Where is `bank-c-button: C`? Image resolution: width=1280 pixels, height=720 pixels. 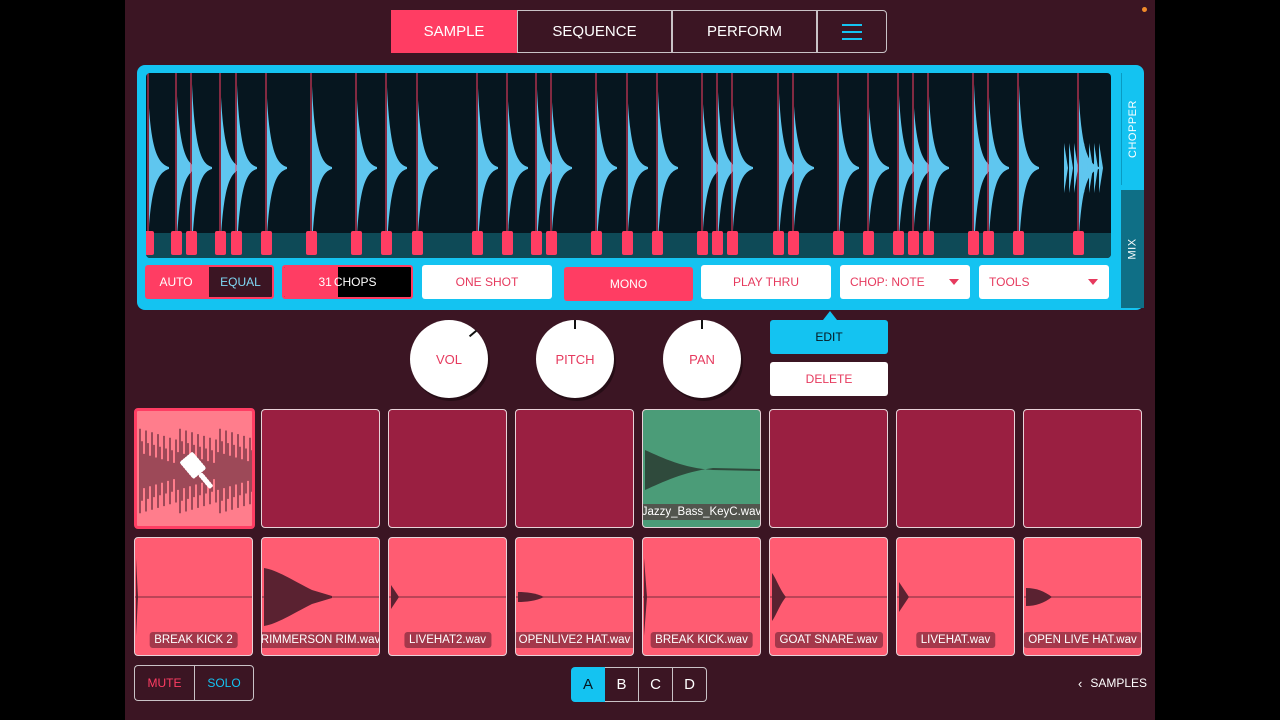
bank-c-button: C is located at coordinates (656, 684).